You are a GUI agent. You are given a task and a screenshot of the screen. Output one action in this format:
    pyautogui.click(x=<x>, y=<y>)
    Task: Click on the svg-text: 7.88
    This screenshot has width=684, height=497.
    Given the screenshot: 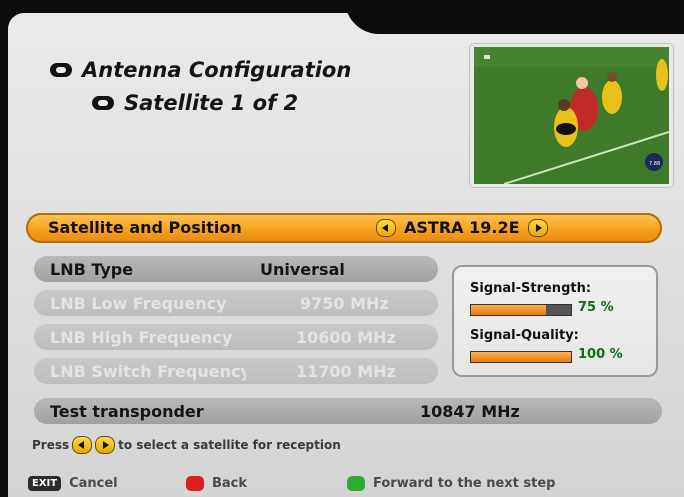 What is the action you would take?
    pyautogui.click(x=654, y=164)
    